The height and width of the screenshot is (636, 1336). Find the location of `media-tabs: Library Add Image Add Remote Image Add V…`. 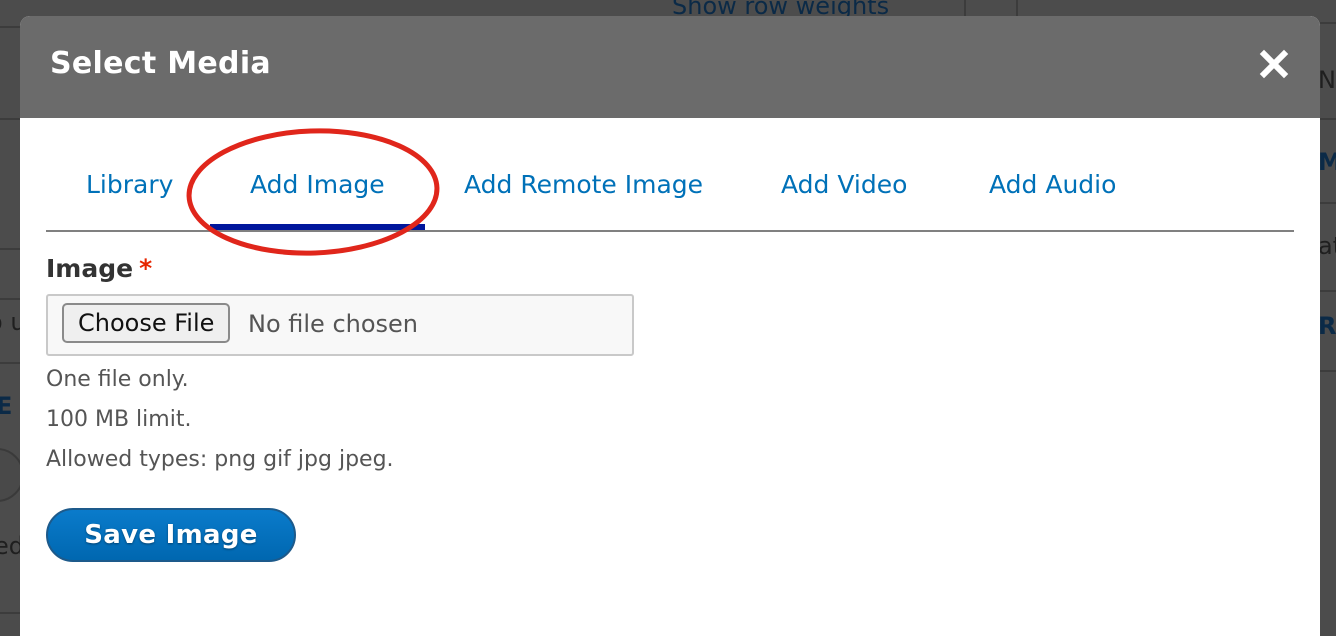

media-tabs: Library Add Image Add Remote Image Add V… is located at coordinates (670, 198).